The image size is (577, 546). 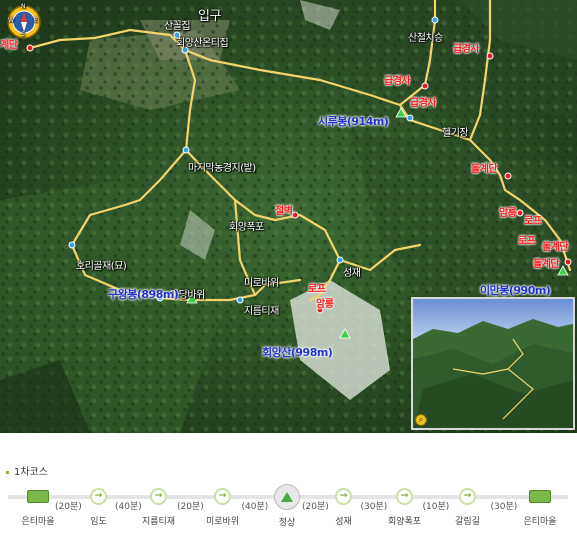 I want to click on label-horangi-goljae: 호리골재(묘), so click(x=101, y=266).